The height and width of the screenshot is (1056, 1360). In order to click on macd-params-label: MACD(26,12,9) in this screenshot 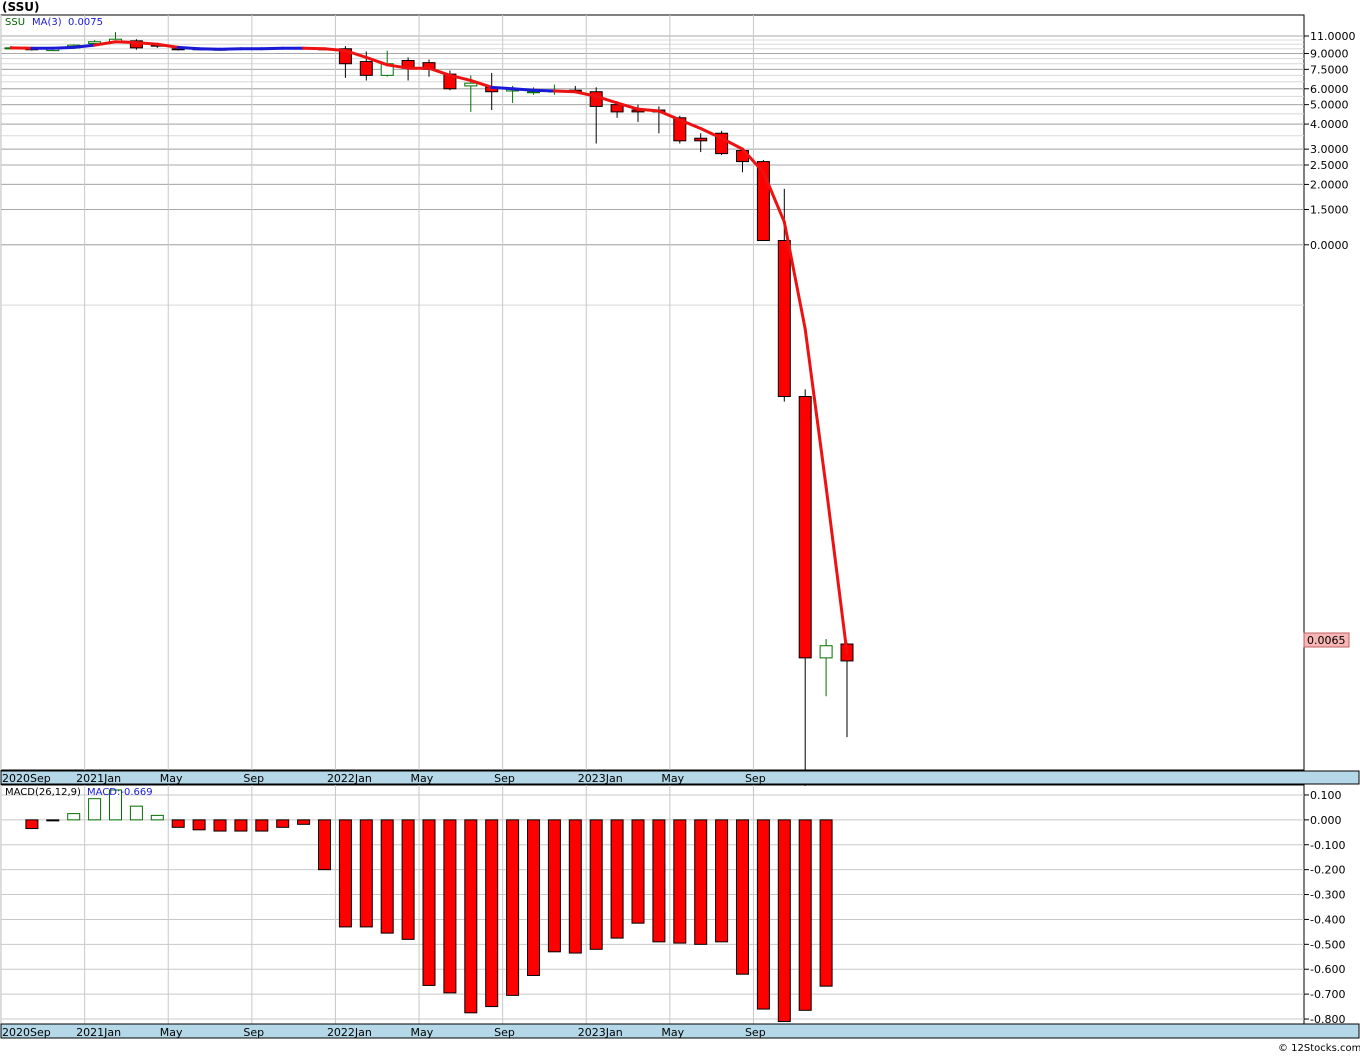, I will do `click(43, 792)`.